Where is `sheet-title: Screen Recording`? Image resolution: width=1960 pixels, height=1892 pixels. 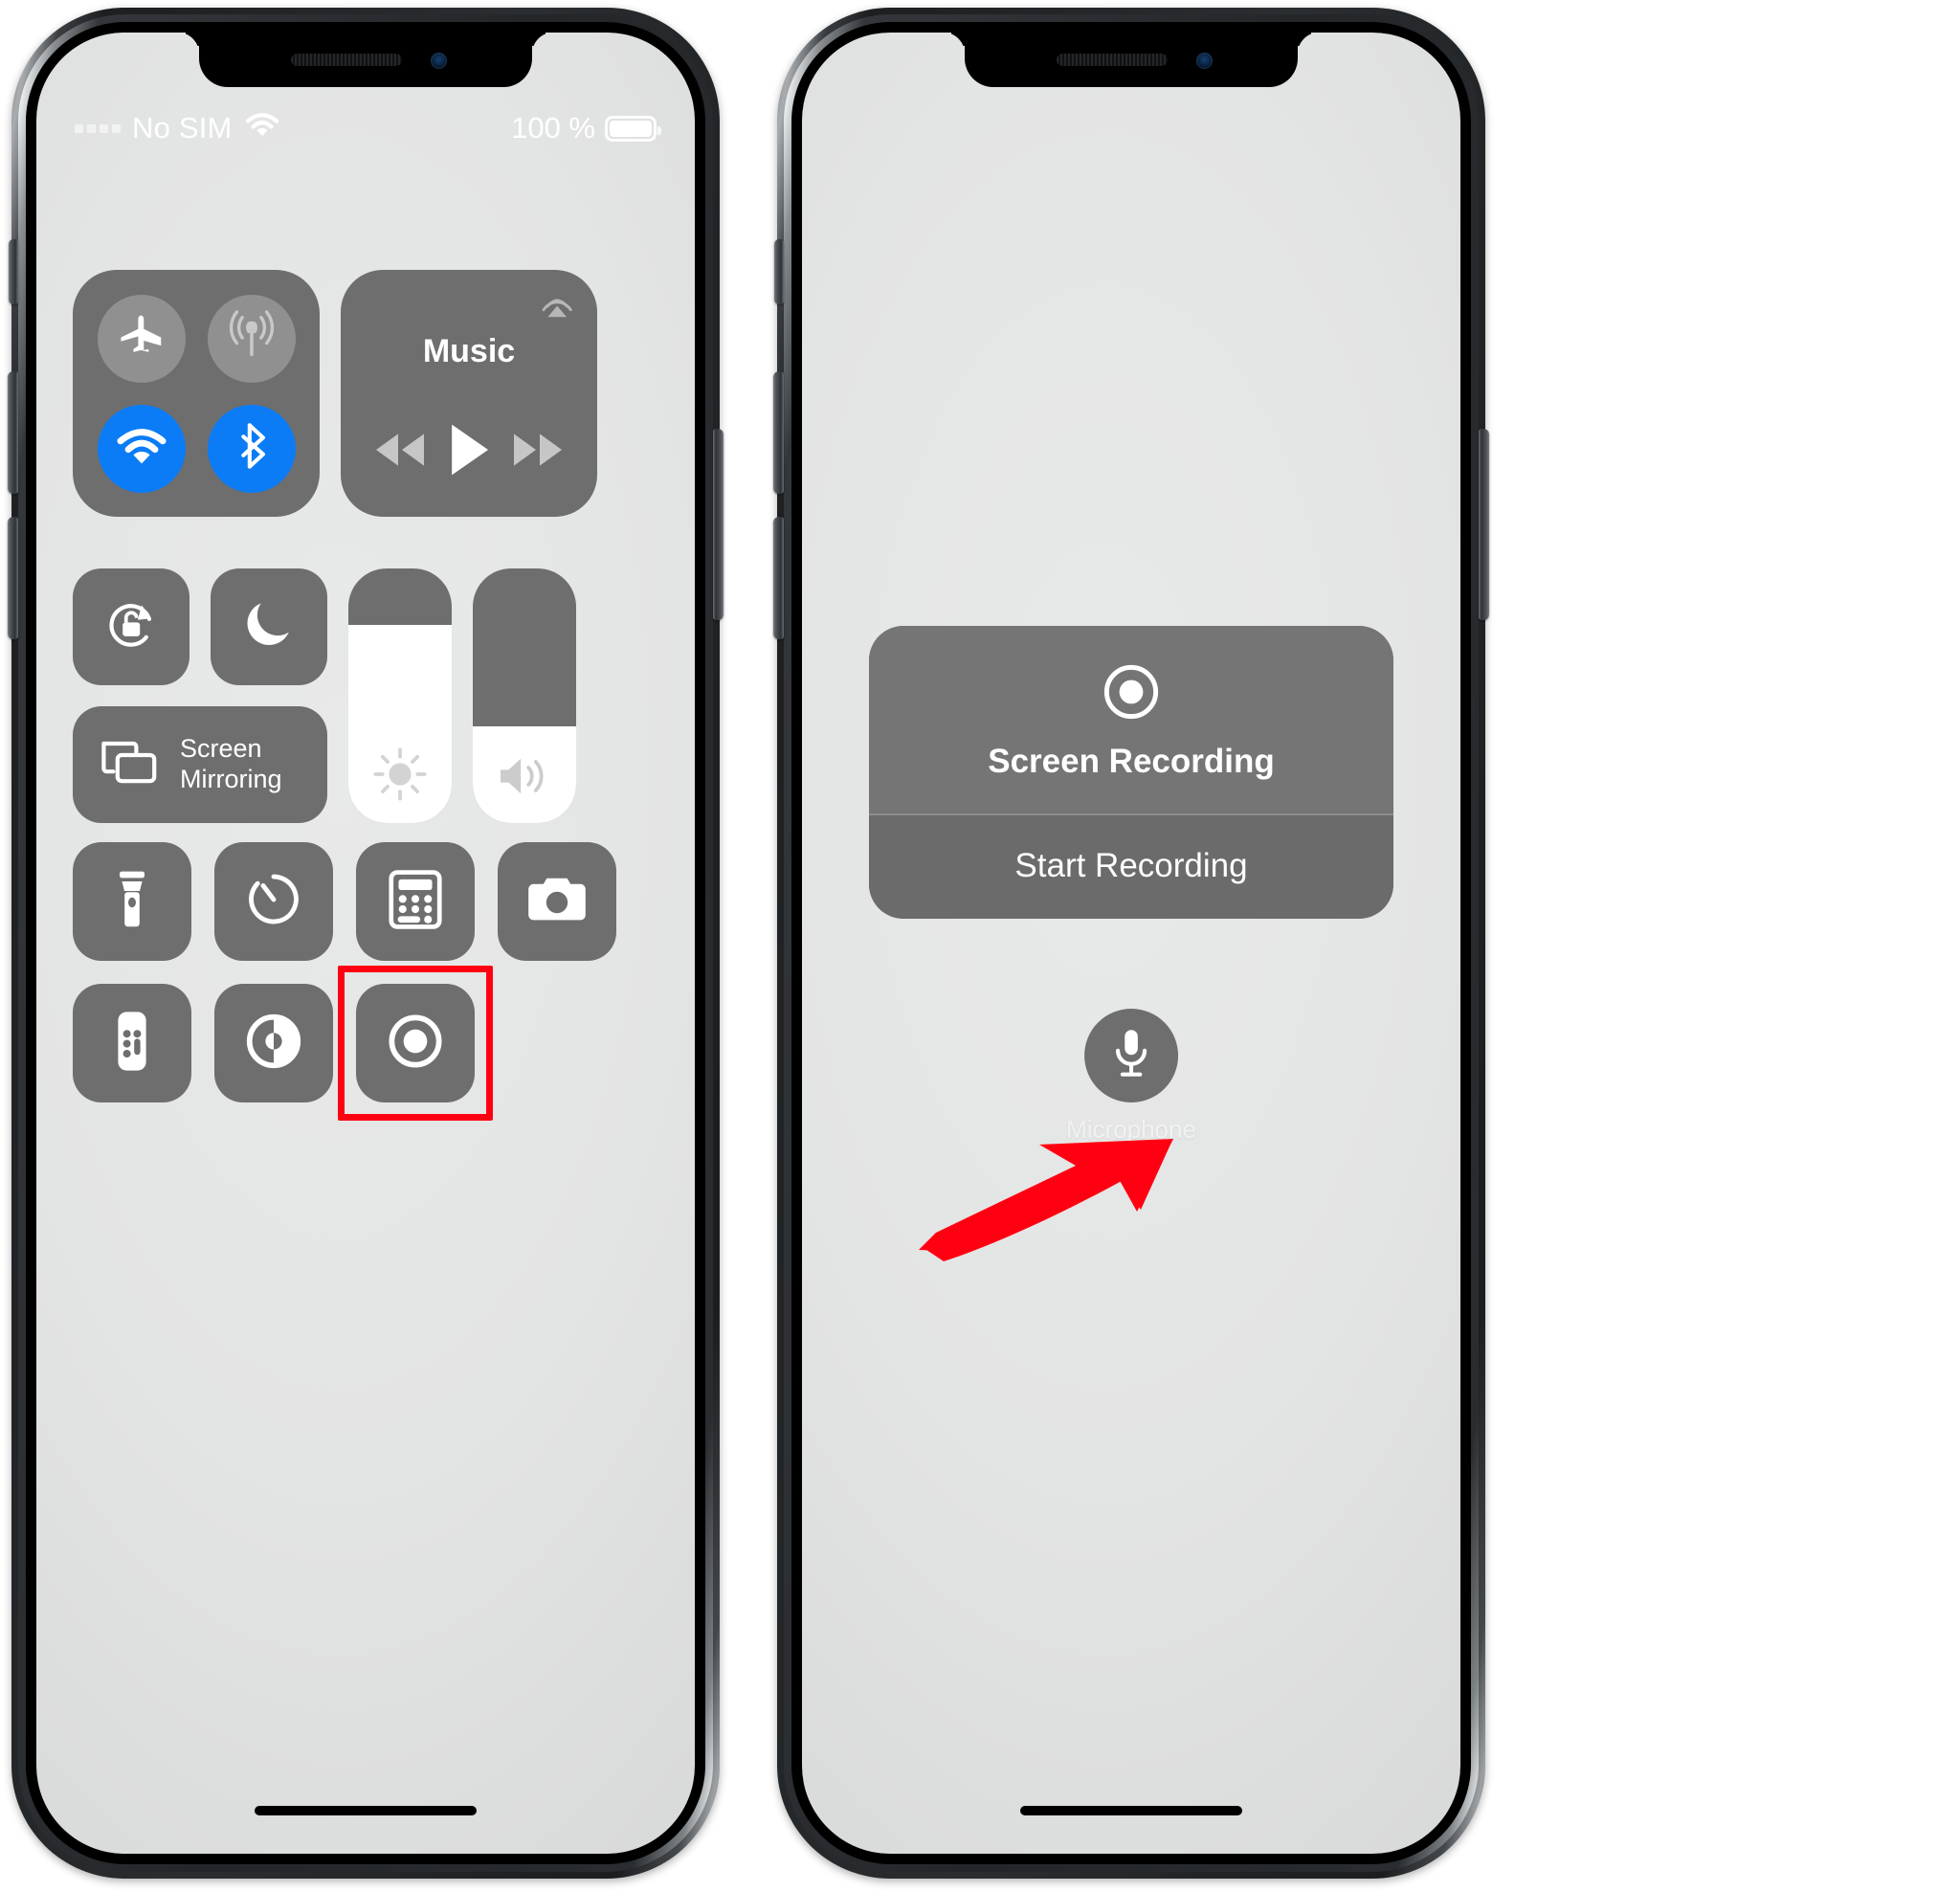
sheet-title: Screen Recording is located at coordinates (1131, 761).